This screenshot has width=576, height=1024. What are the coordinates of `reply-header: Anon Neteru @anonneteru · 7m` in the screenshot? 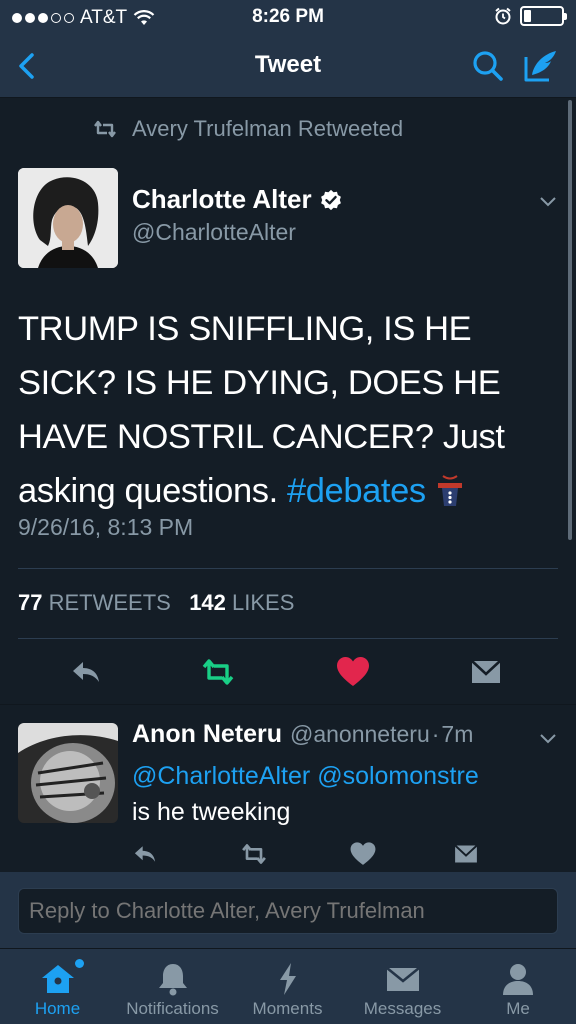 It's located at (302, 734).